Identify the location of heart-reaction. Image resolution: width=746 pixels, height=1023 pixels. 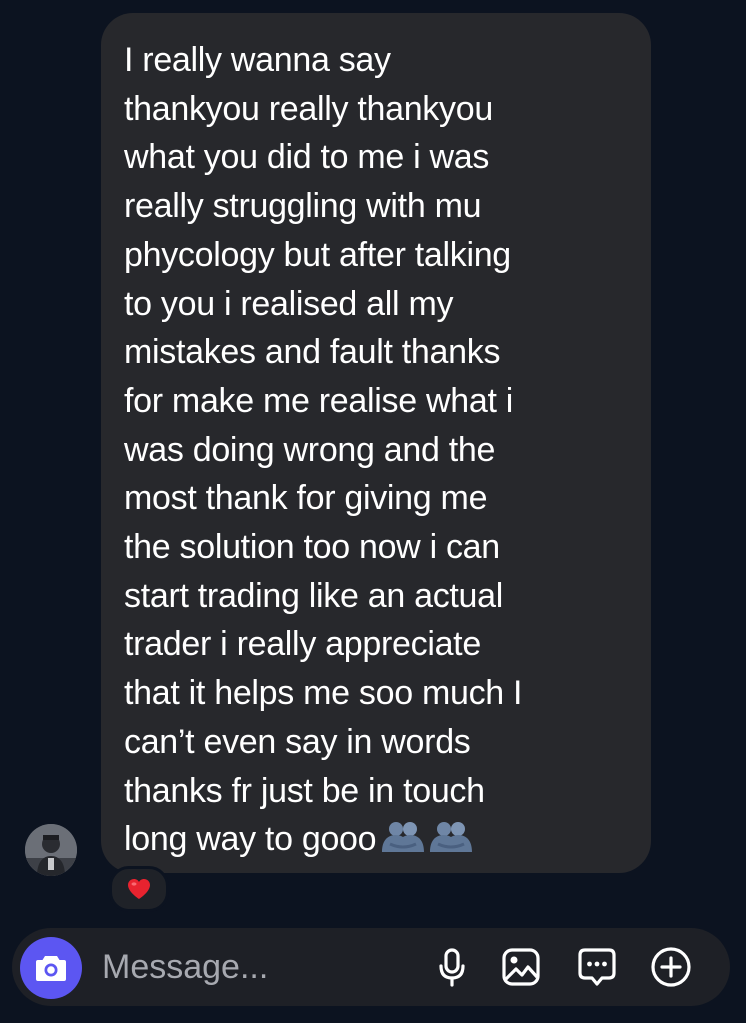
(139, 889).